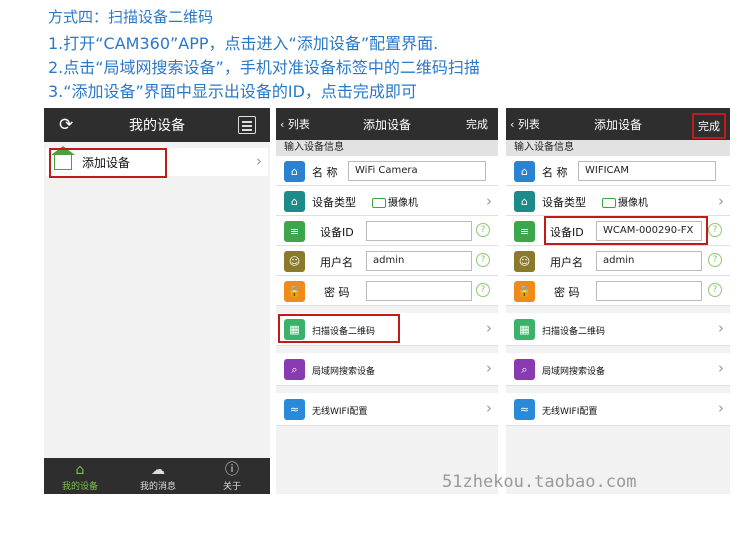  Describe the element at coordinates (79, 487) in the screenshot. I see `tab-label: 我的设备` at that location.